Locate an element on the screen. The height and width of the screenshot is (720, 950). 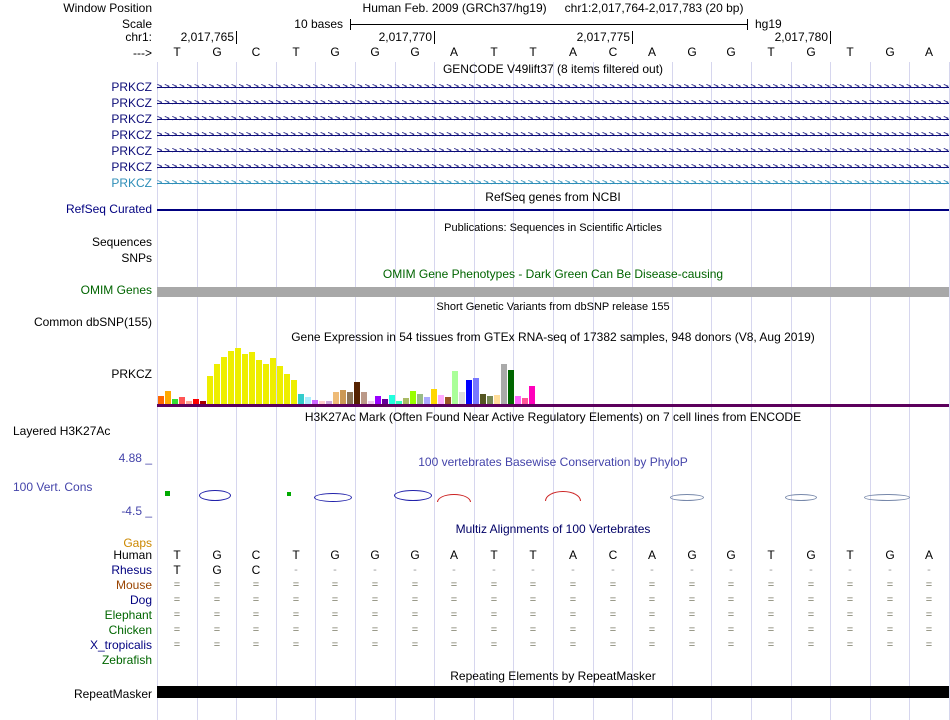
ruler-base: T is located at coordinates (771, 52).